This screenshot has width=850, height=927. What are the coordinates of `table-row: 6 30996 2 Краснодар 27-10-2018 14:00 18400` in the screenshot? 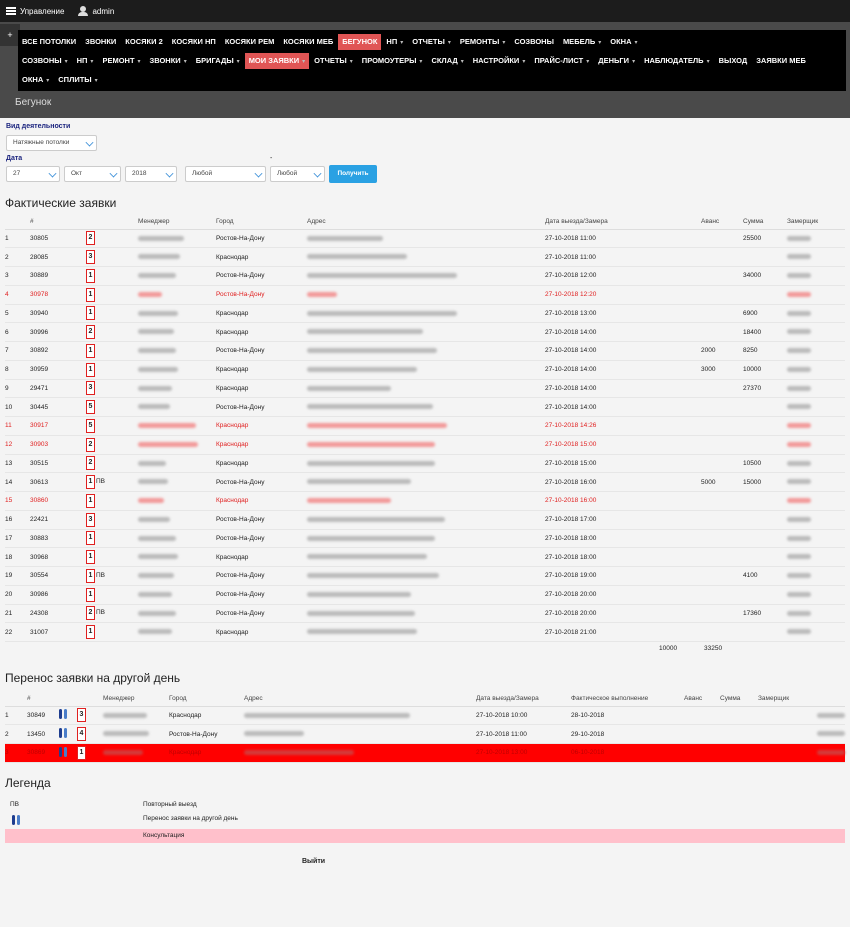 It's located at (425, 332).